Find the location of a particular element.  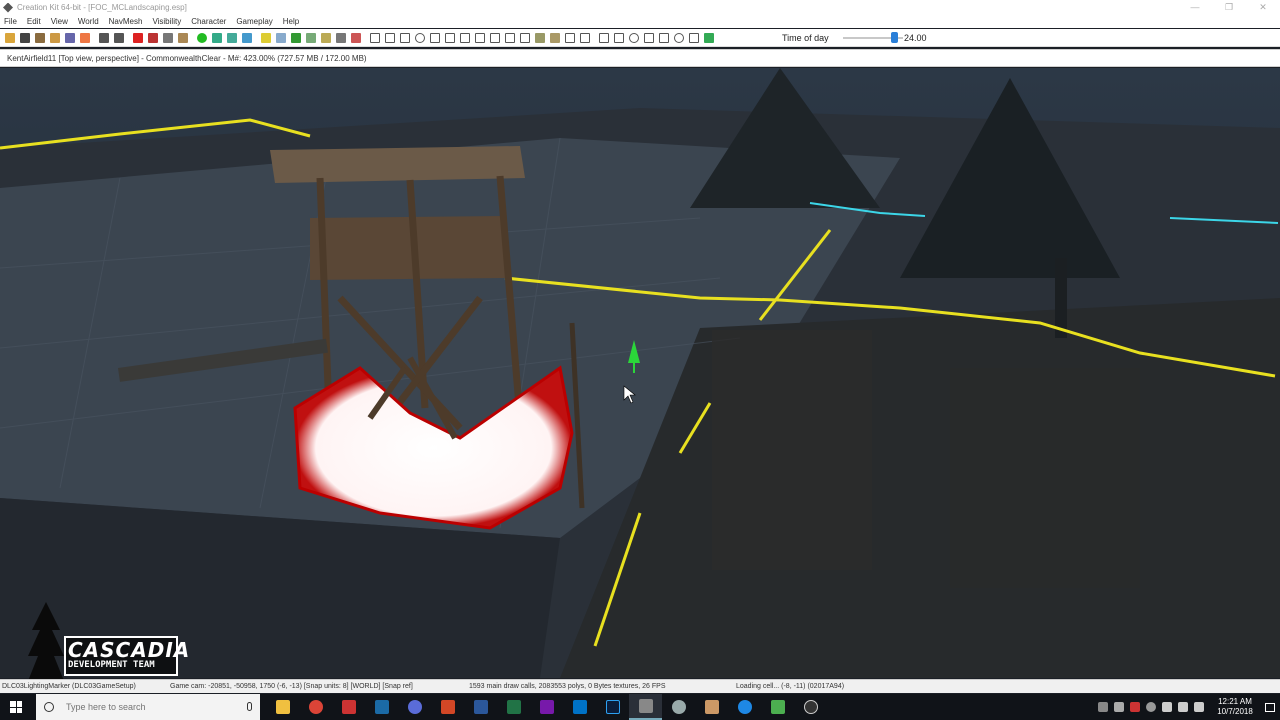

maps-button is located at coordinates (744, 707).